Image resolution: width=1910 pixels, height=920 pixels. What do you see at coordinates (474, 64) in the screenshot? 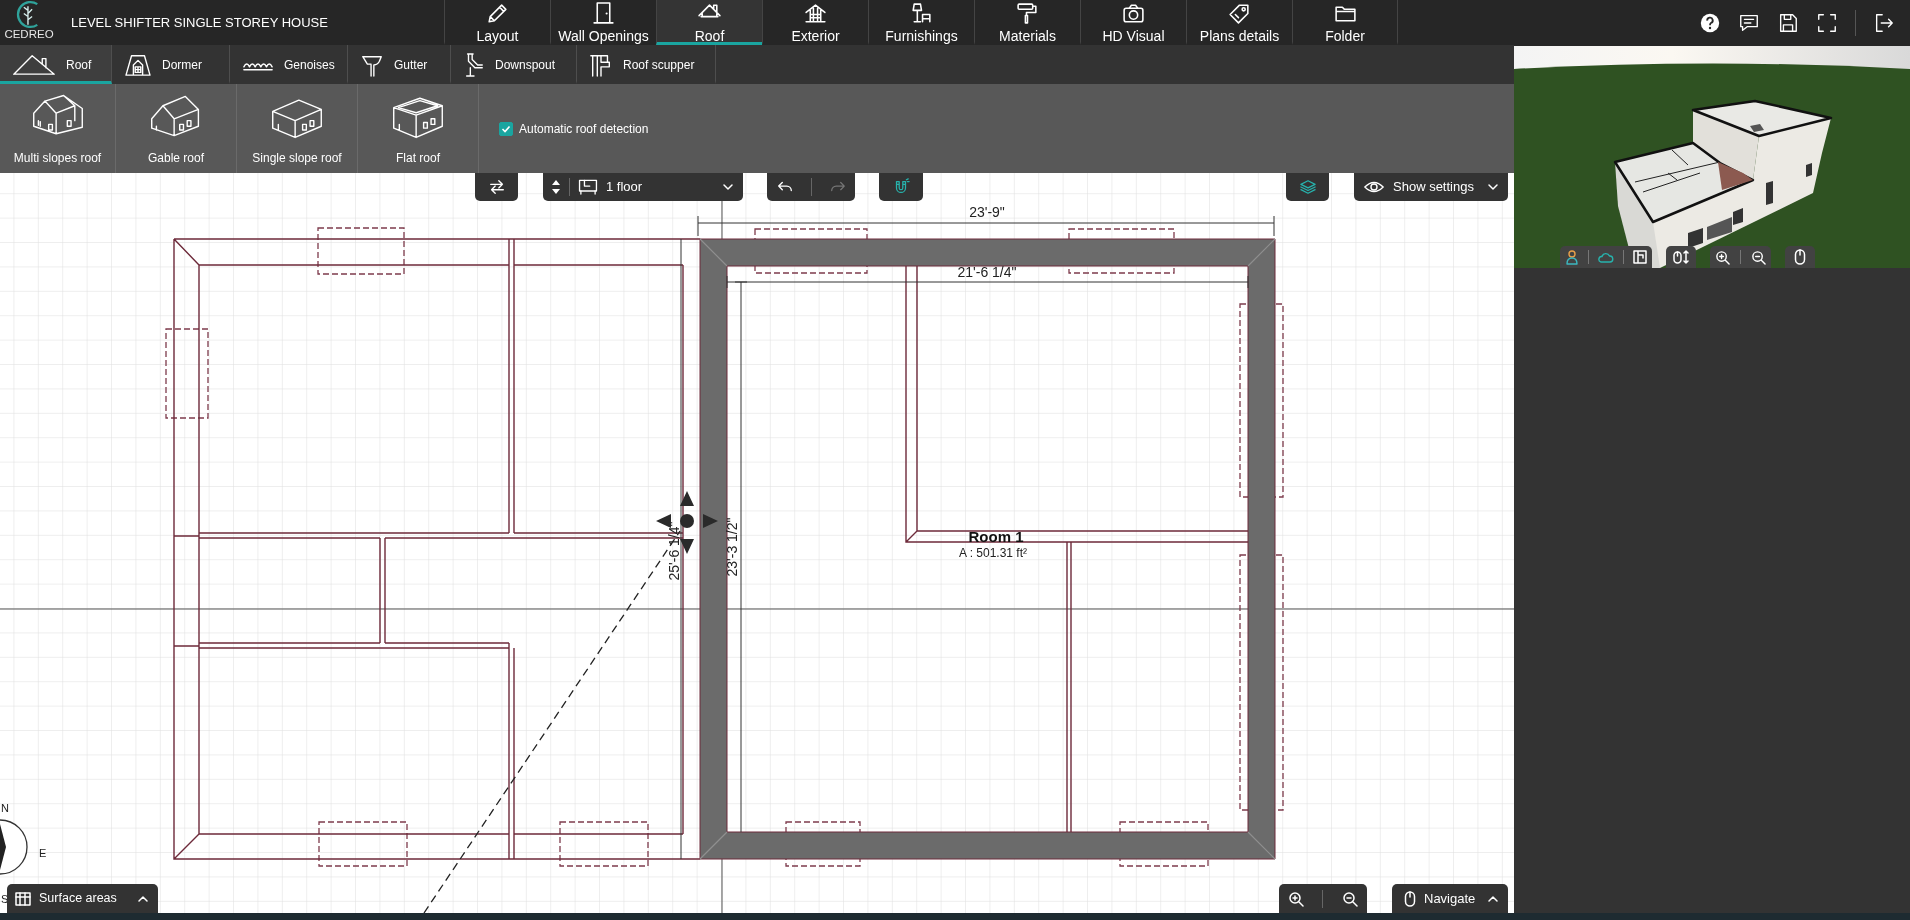
I see `downspout-icon` at bounding box center [474, 64].